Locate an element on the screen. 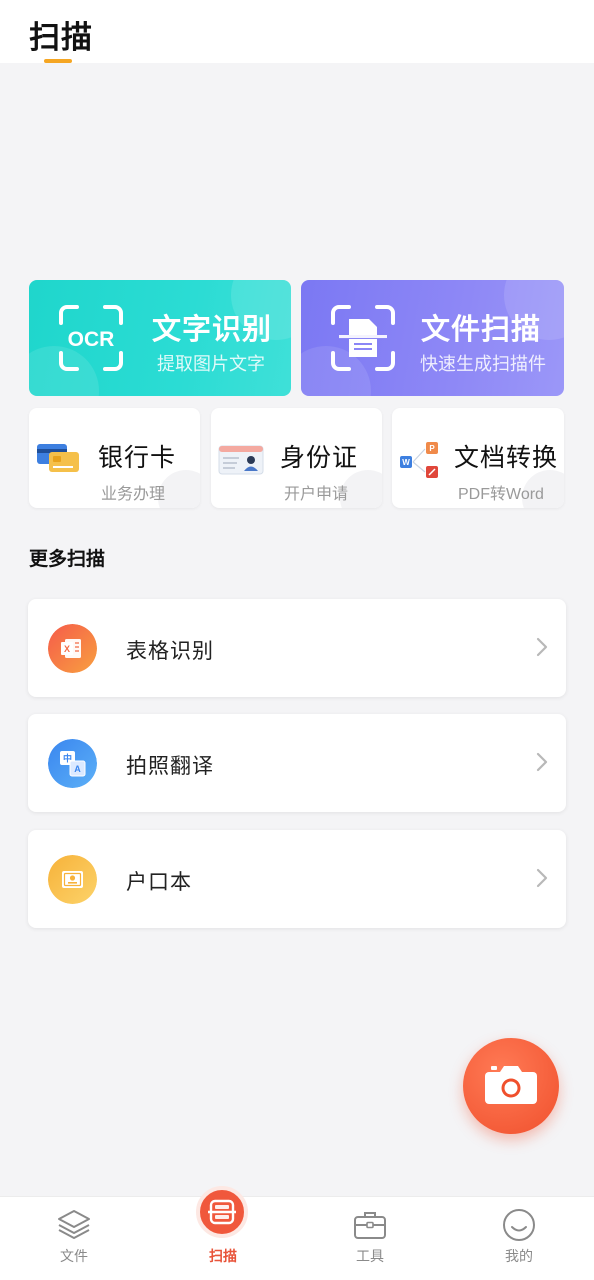 The width and height of the screenshot is (594, 1280). nav-item-tools: 工具 is located at coordinates (370, 1238).